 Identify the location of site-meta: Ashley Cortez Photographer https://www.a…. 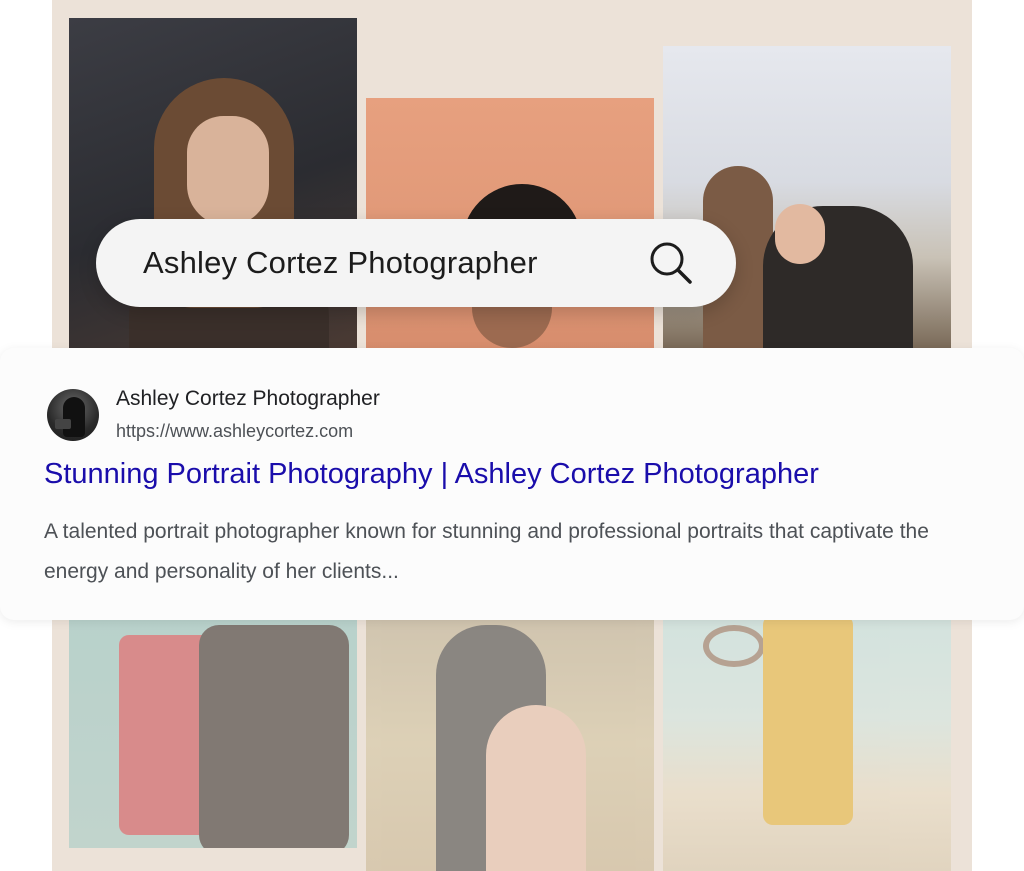
(248, 415).